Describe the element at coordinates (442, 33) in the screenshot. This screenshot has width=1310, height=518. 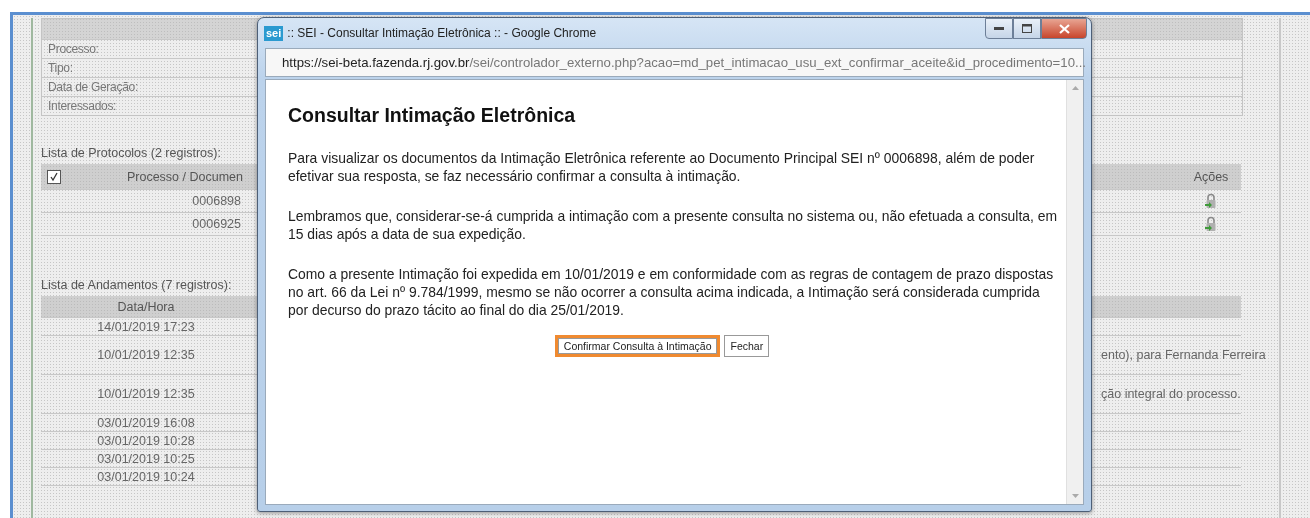
I see `window-title: :: SEI - Consultar Intimação Eletrônica :: - Google Chrome` at that location.